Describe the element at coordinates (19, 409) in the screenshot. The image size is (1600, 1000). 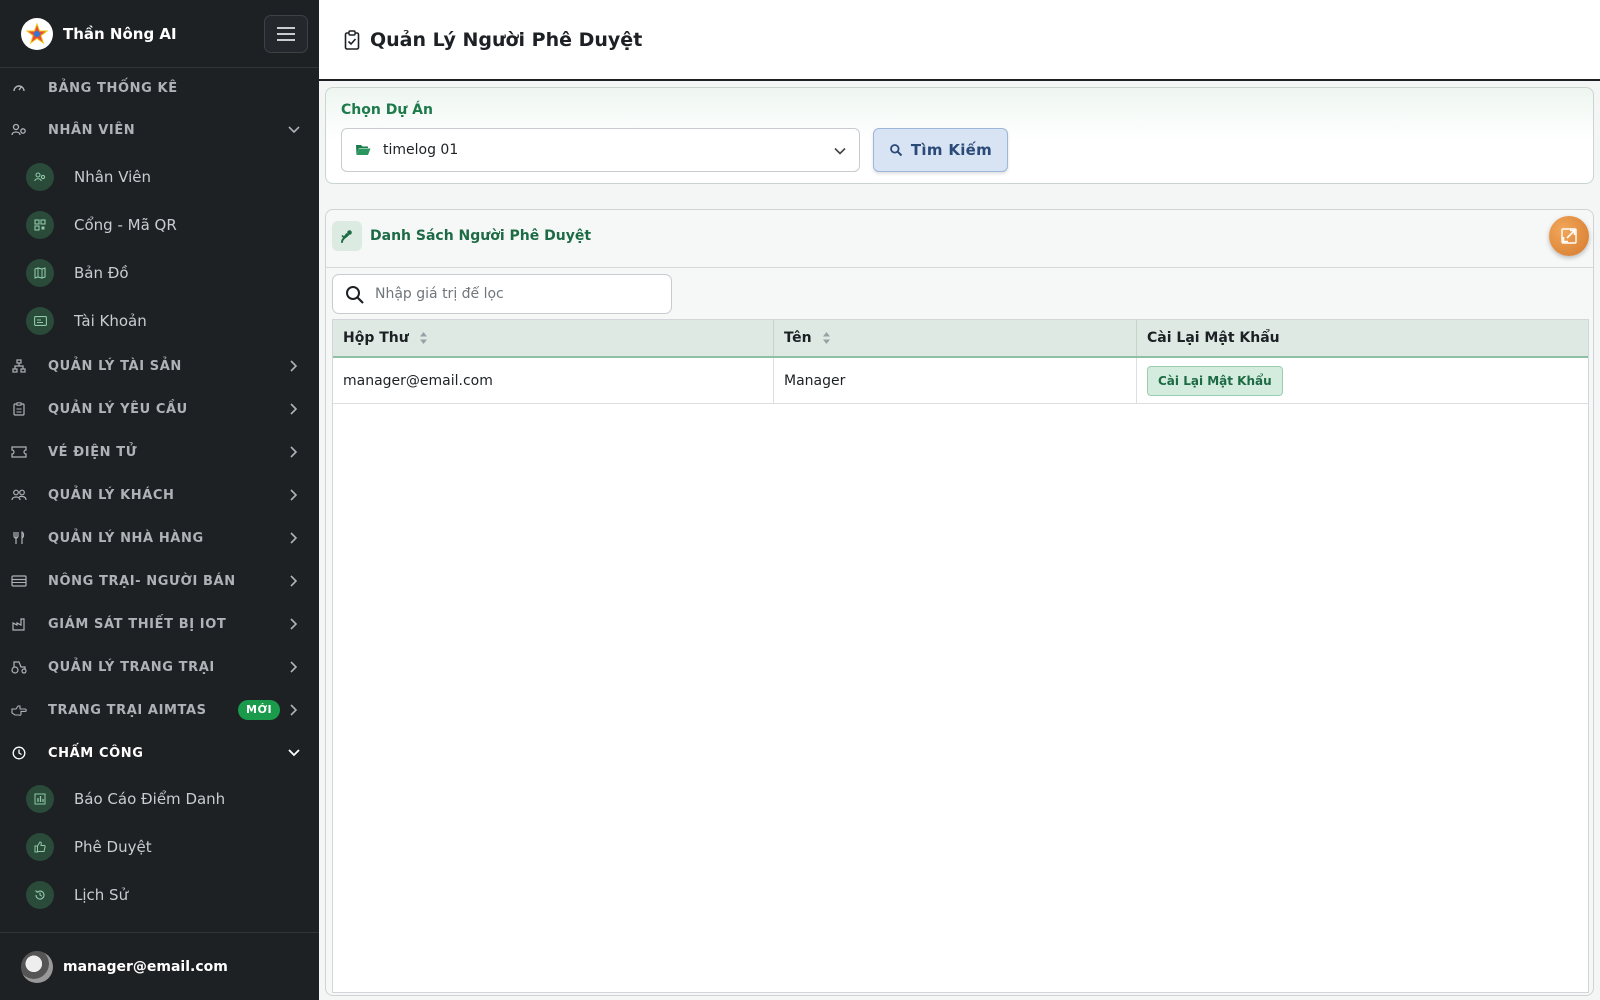
I see `clipboard-icon` at that location.